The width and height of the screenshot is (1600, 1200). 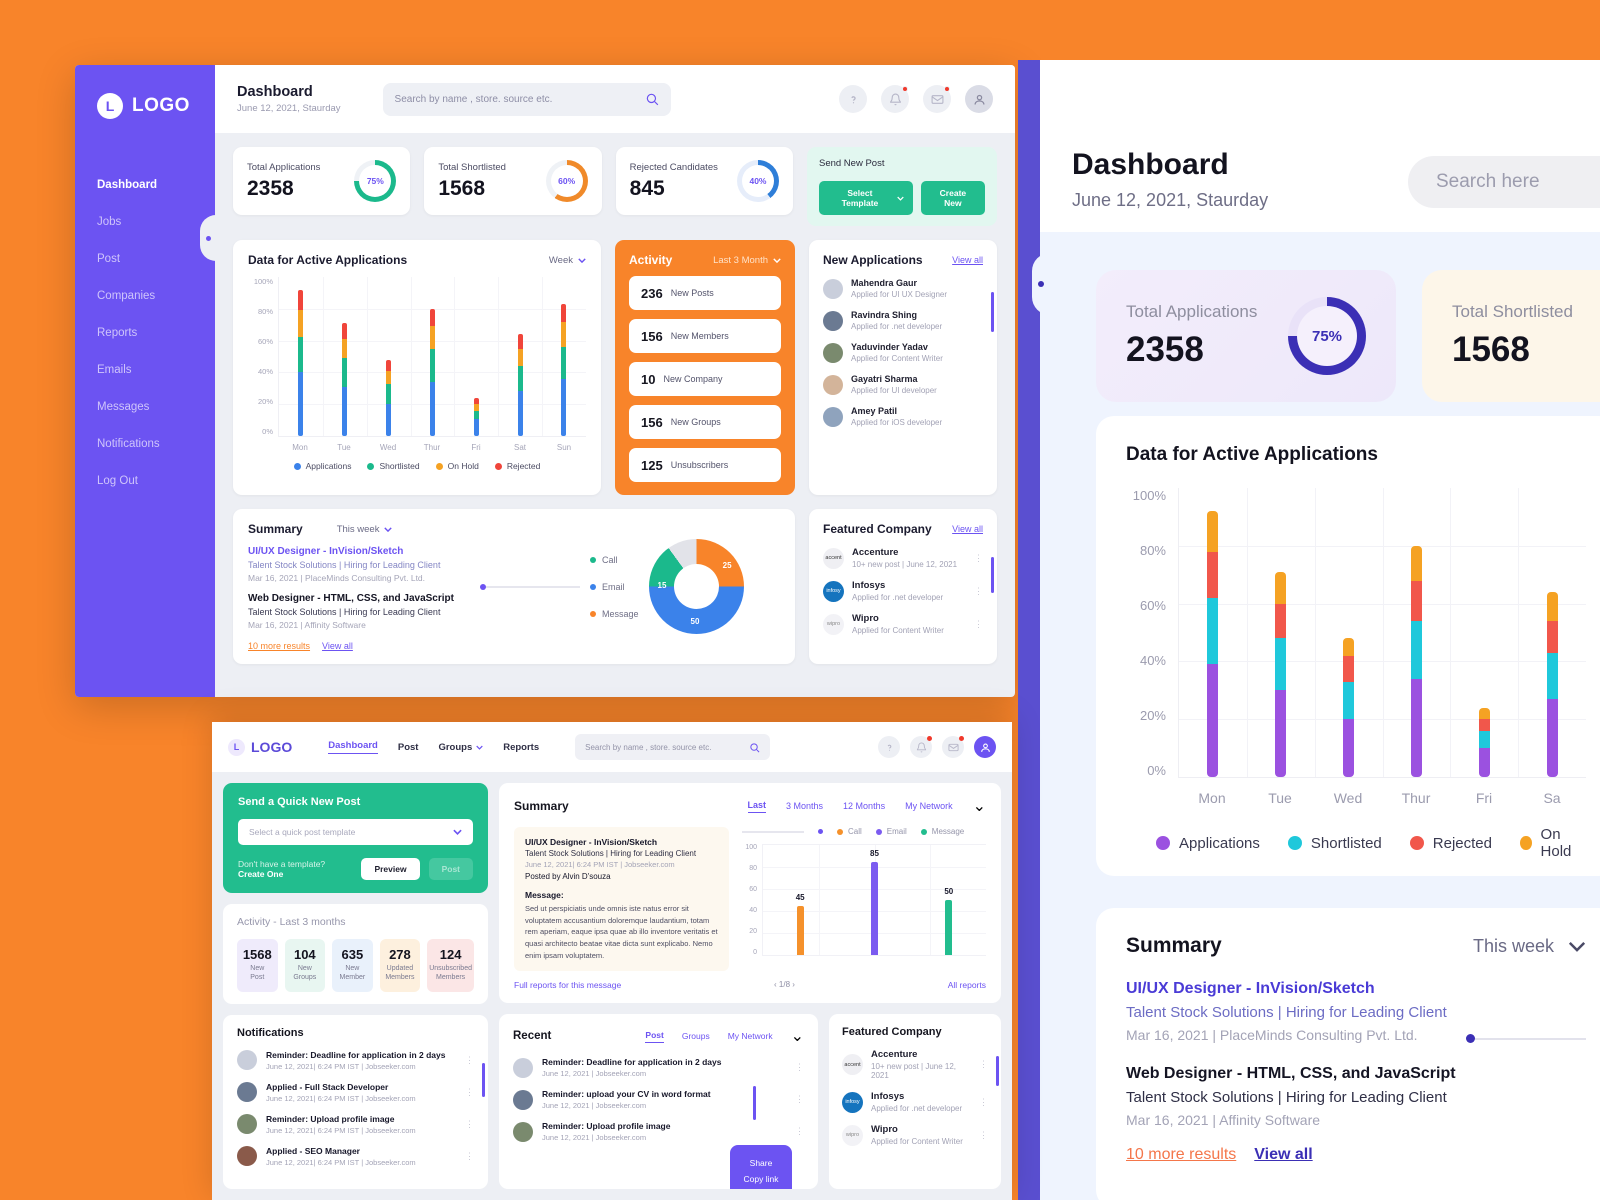 What do you see at coordinates (1041, 284) in the screenshot?
I see `zoom-collapse-handle` at bounding box center [1041, 284].